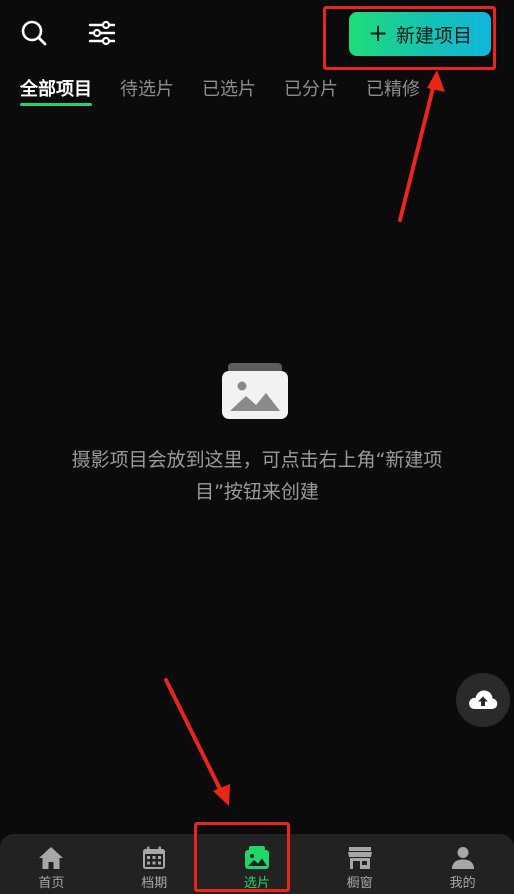  Describe the element at coordinates (409, 38) in the screenshot. I see `annotation-highlight-new-project` at that location.